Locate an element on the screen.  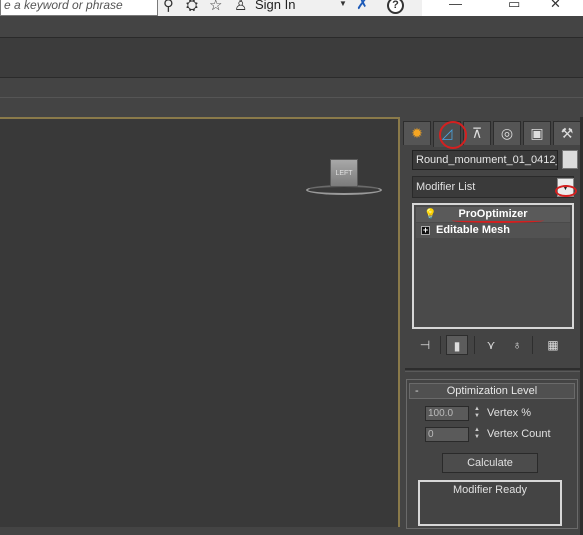
status-message-box: Modifier Ready is located at coordinates (490, 503).